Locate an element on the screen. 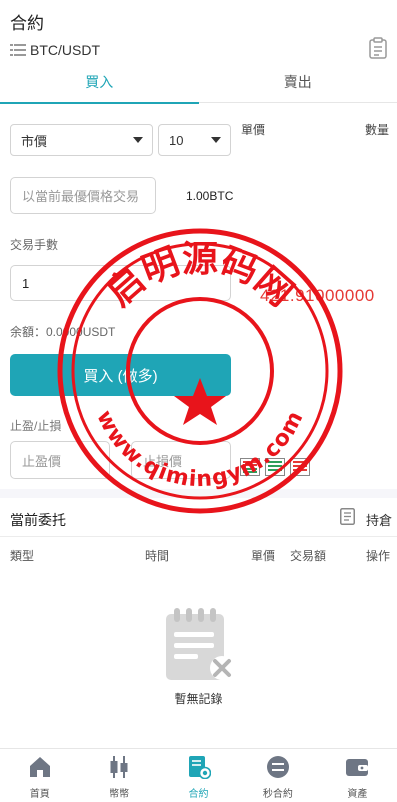 Image resolution: width=397 pixels, height=802 pixels. column-amount: 交易額 is located at coordinates (308, 556).